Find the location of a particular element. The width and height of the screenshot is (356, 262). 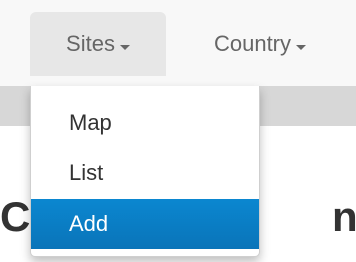

menu-item-add-label: Add is located at coordinates (89, 223).